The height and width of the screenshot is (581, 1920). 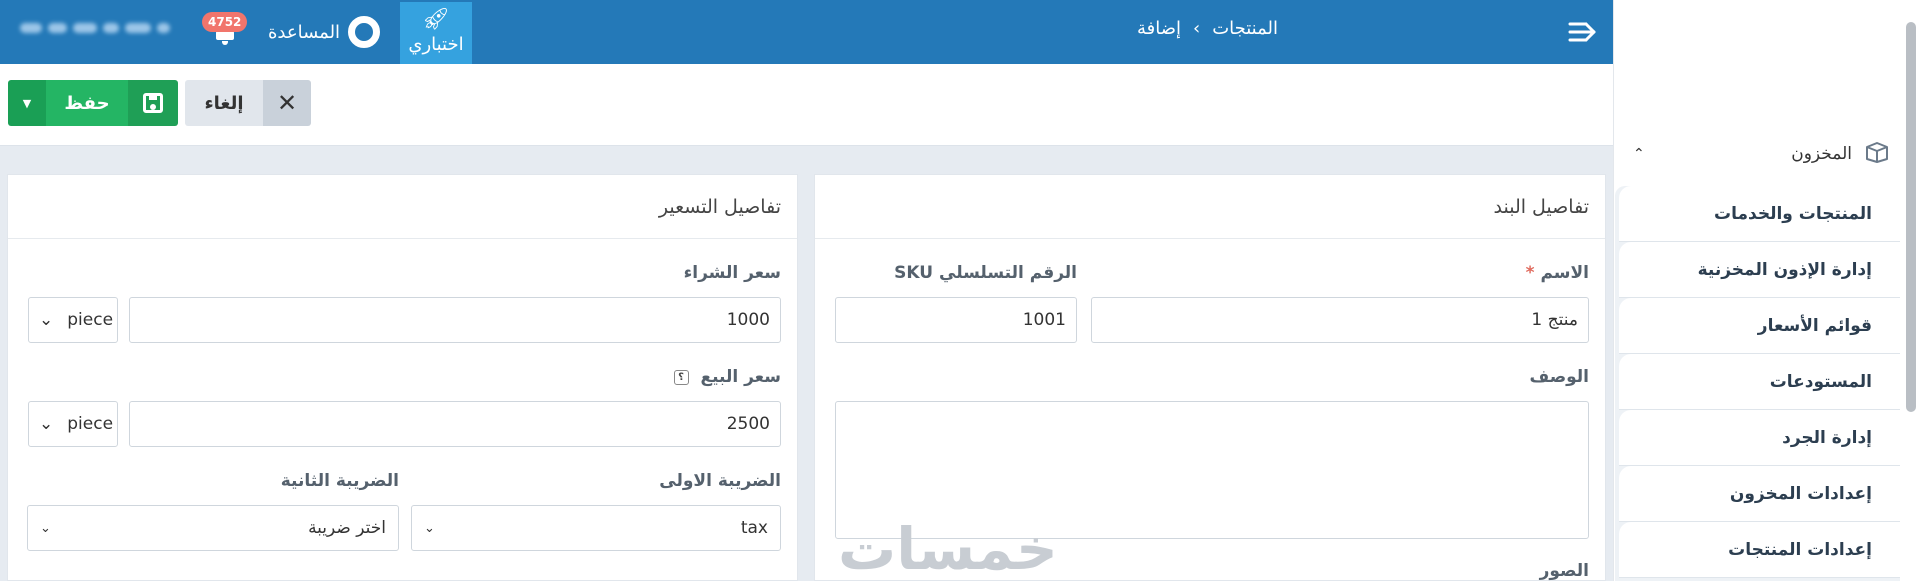 I want to click on purchase-price-input: 1000, so click(x=455, y=320).